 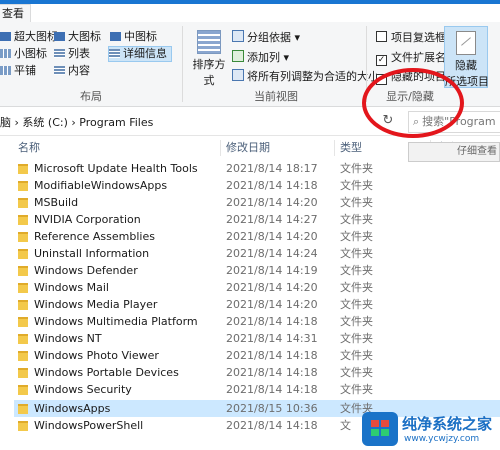 What do you see at coordinates (5, 70) in the screenshot?
I see `tiles-icon` at bounding box center [5, 70].